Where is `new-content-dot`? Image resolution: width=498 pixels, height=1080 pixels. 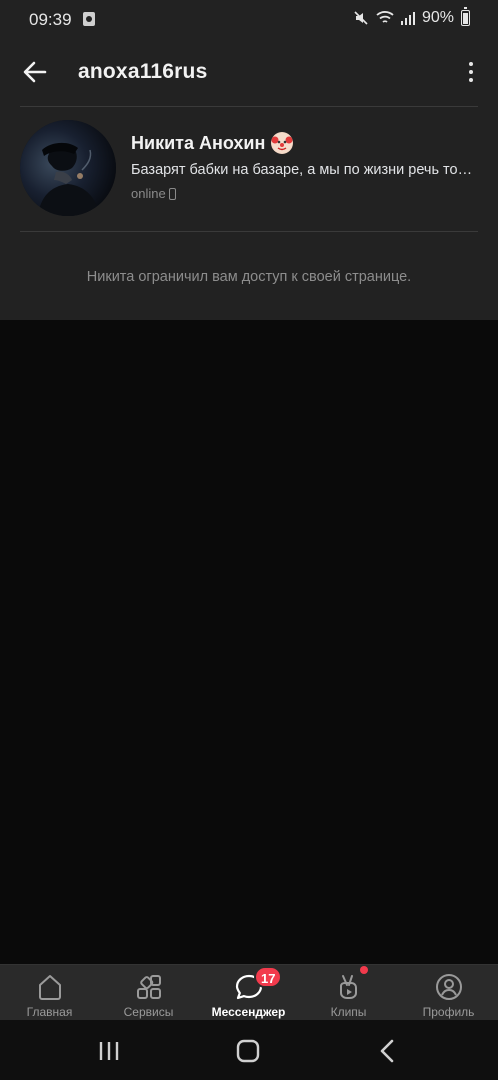
new-content-dot is located at coordinates (364, 970).